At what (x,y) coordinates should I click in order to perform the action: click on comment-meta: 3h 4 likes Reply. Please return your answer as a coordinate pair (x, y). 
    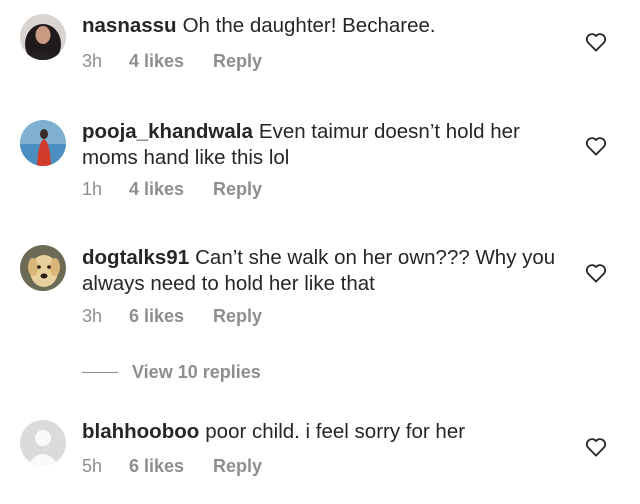
    Looking at the image, I should click on (172, 61).